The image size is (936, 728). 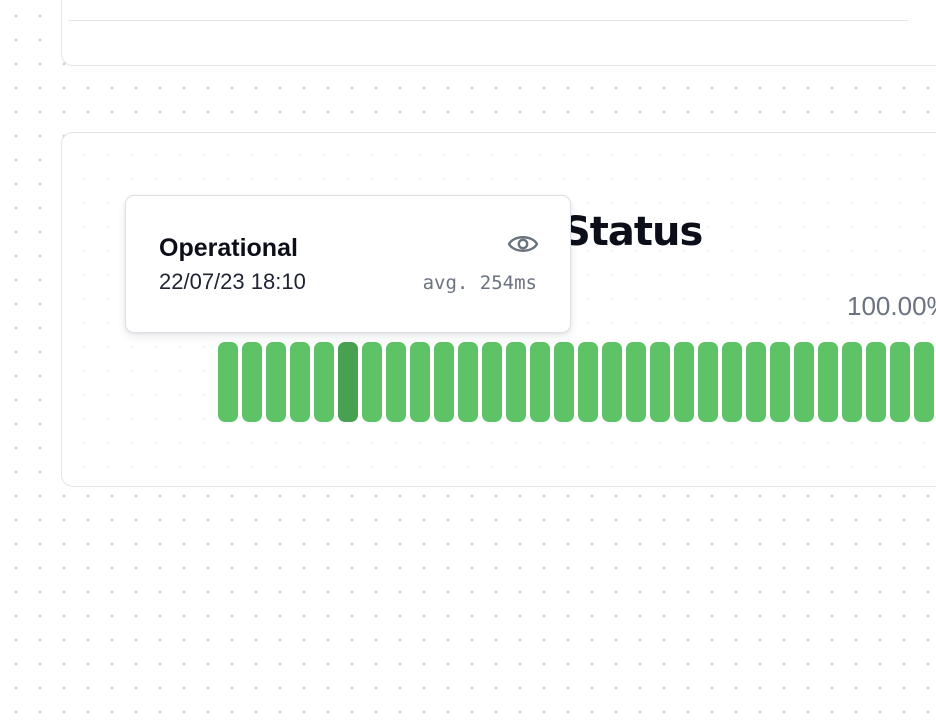 I want to click on eye-icon, so click(x=523, y=244).